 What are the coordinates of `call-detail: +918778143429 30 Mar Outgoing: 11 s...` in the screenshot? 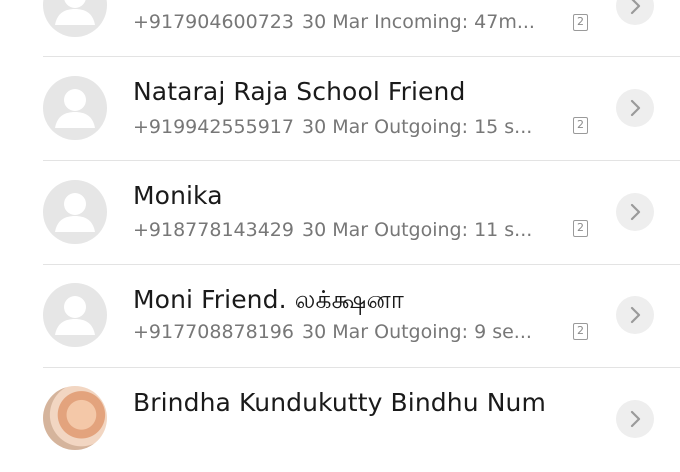 It's located at (332, 230).